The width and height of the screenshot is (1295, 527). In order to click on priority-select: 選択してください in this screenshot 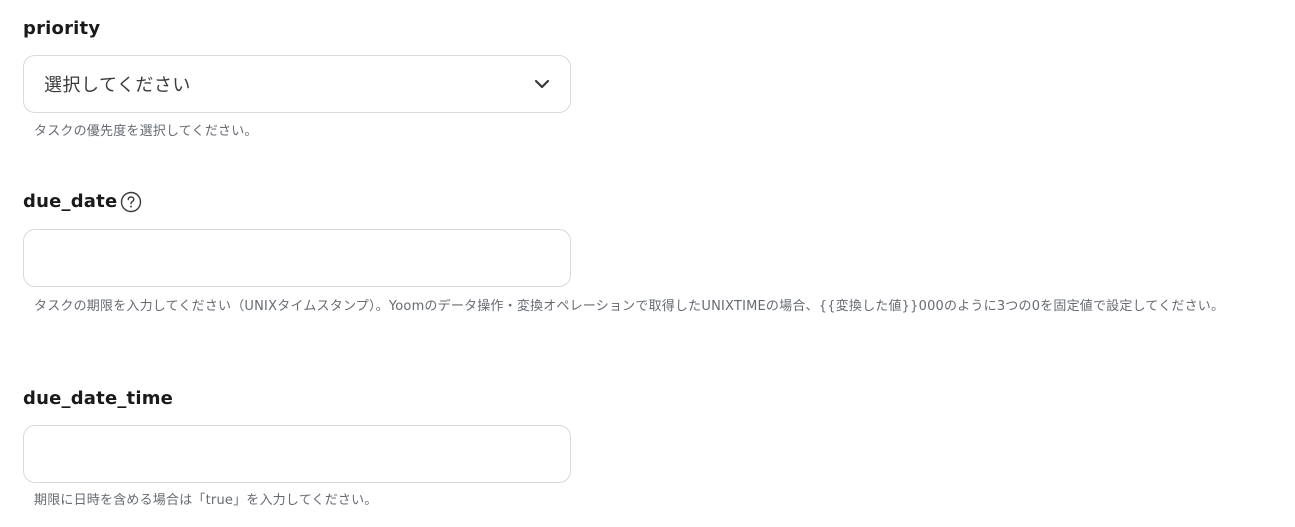, I will do `click(297, 84)`.